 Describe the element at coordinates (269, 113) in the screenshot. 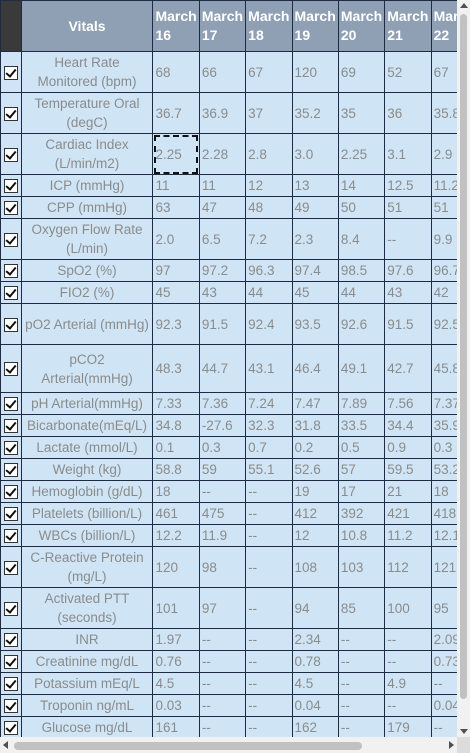

I see `value-cell: 37` at that location.